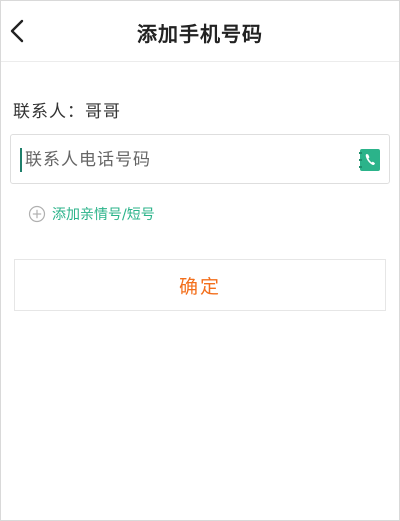 The image size is (400, 521). Describe the element at coordinates (200, 285) in the screenshot. I see `confirm-button: 确定` at that location.